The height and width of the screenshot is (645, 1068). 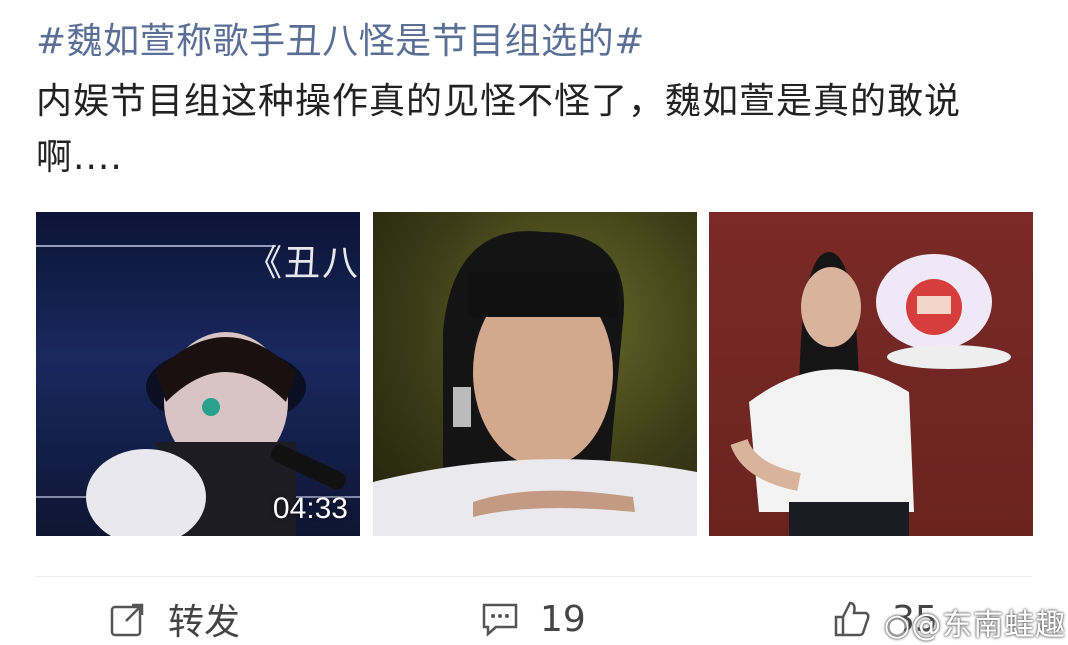 I want to click on repost-icon, so click(x=127, y=620).